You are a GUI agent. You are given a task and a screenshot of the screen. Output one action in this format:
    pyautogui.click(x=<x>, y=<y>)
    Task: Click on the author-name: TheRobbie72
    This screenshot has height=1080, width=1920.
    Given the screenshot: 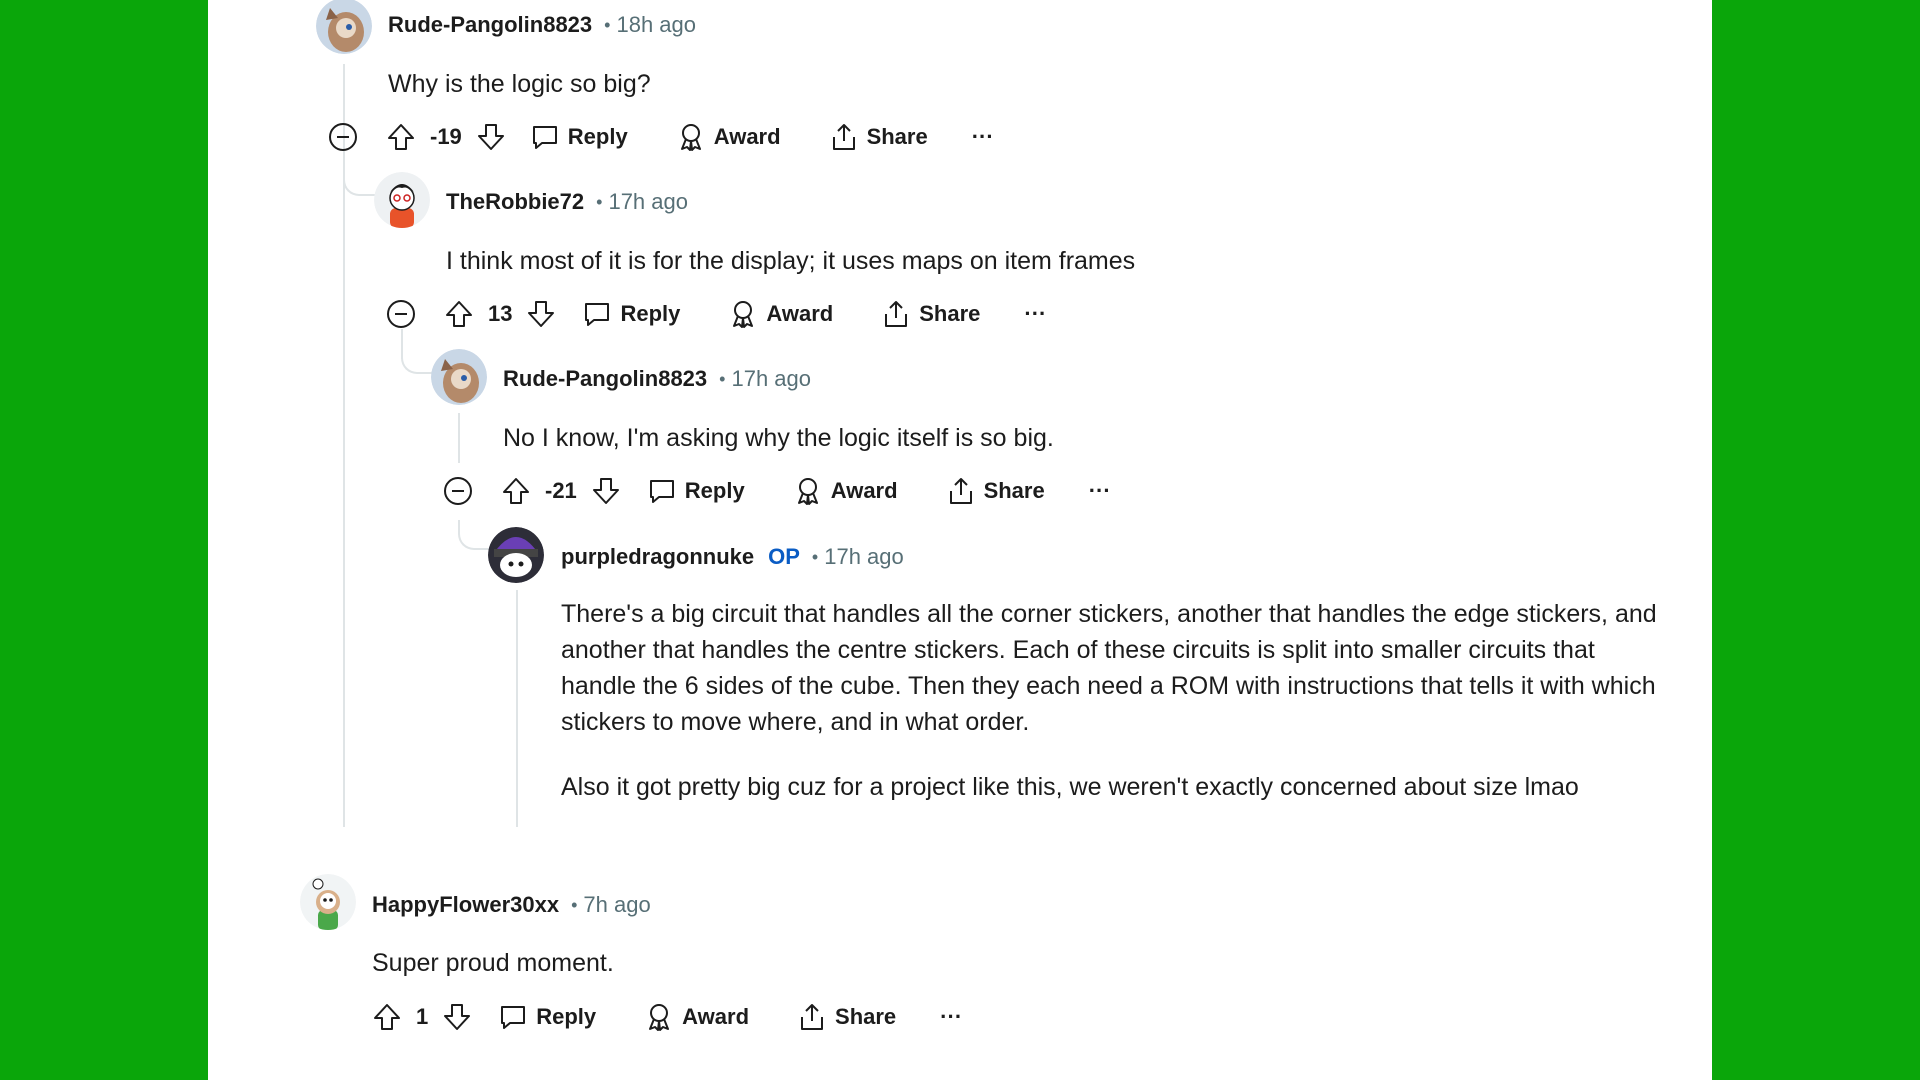 What is the action you would take?
    pyautogui.click(x=515, y=202)
    